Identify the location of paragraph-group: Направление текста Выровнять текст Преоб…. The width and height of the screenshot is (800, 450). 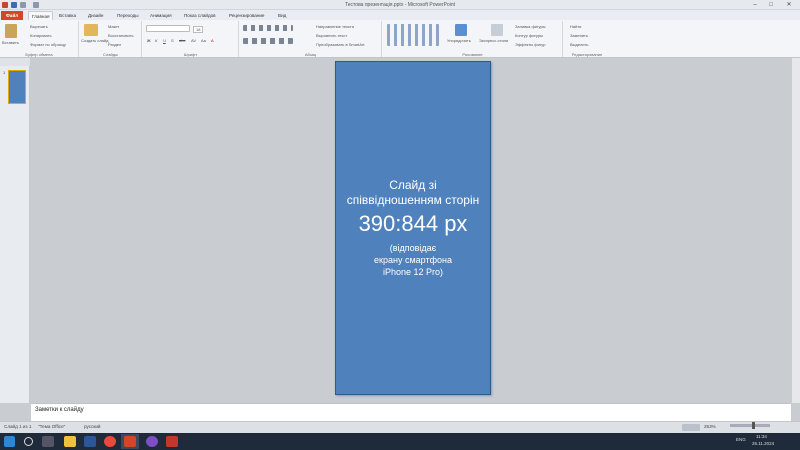
(311, 39).